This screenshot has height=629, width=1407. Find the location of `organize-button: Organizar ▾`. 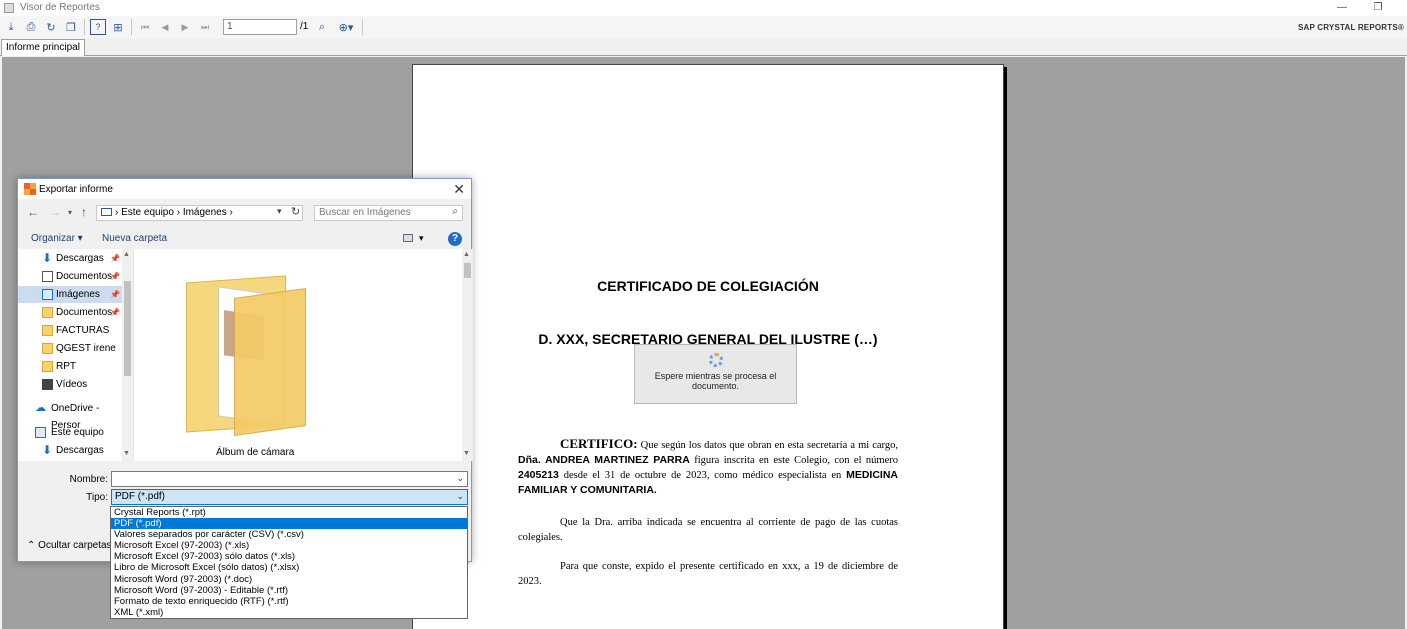

organize-button: Organizar ▾ is located at coordinates (57, 238).